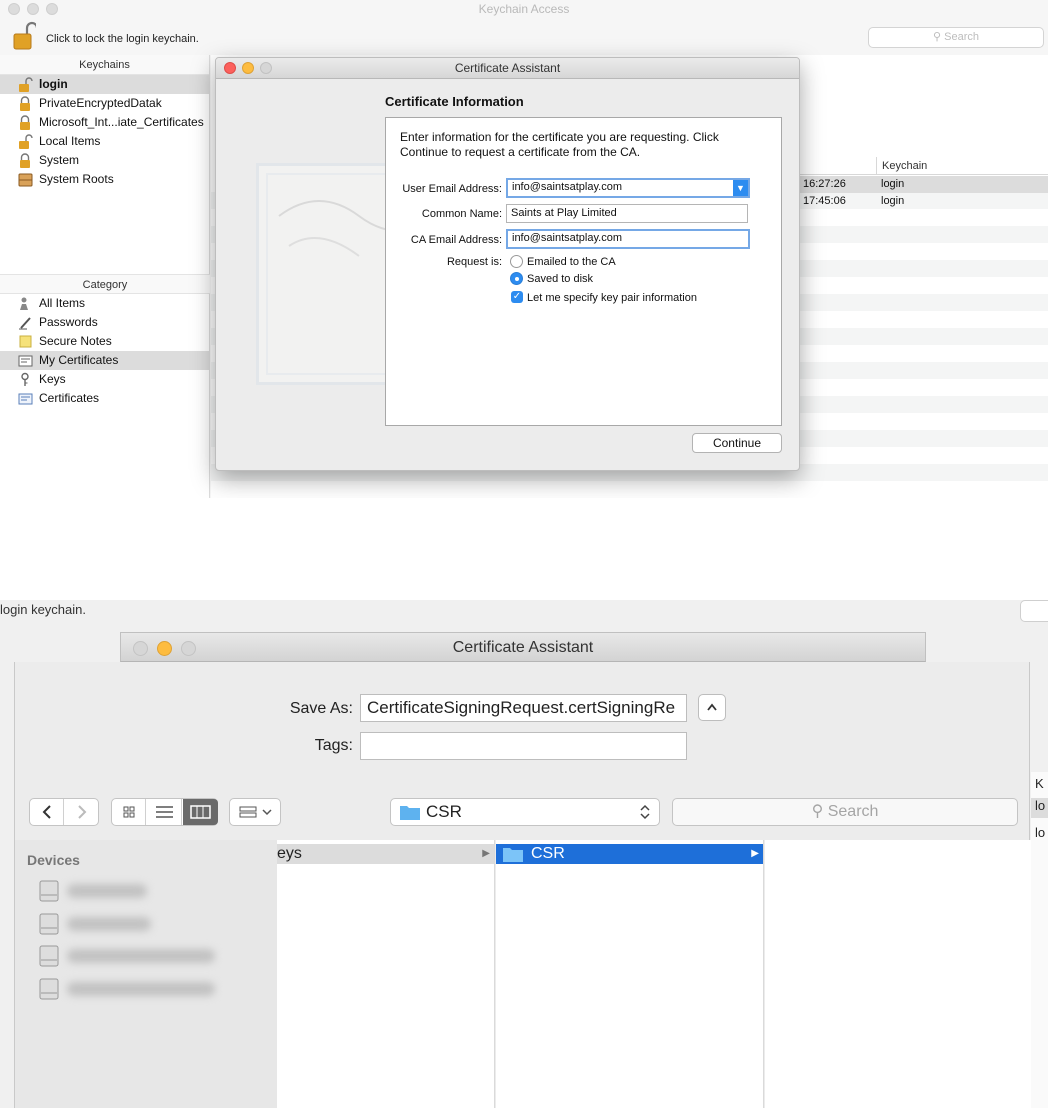 This screenshot has width=1048, height=1108. What do you see at coordinates (474, 262) in the screenshot?
I see `request-is-label: Request is:` at bounding box center [474, 262].